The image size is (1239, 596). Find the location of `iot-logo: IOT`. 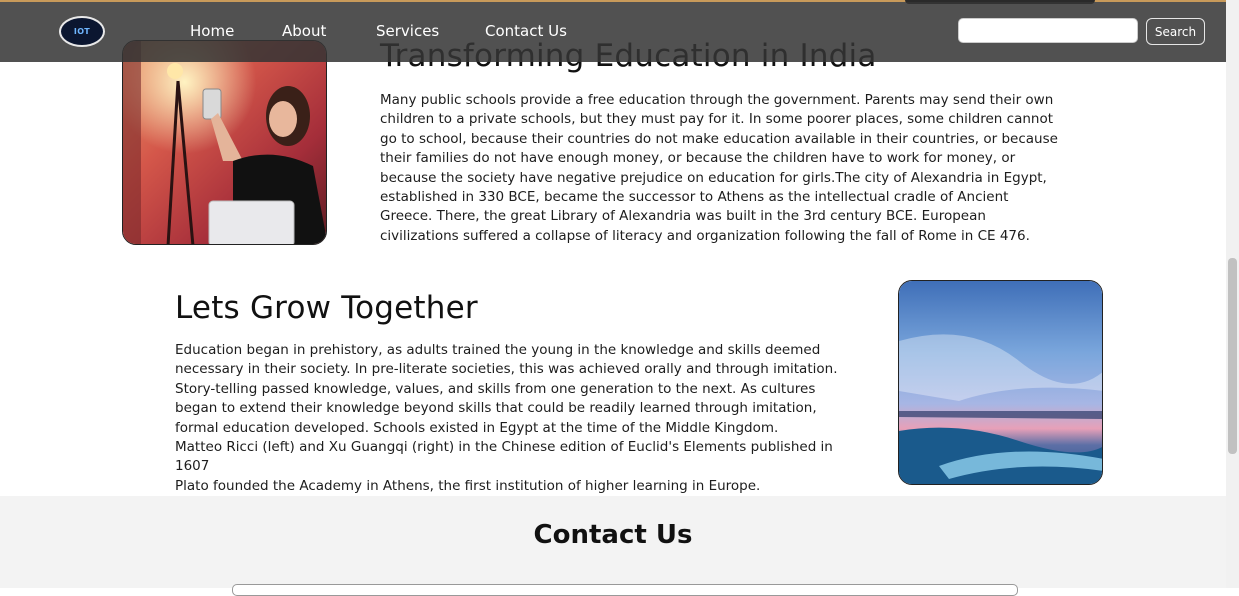

iot-logo: IOT is located at coordinates (82, 31).